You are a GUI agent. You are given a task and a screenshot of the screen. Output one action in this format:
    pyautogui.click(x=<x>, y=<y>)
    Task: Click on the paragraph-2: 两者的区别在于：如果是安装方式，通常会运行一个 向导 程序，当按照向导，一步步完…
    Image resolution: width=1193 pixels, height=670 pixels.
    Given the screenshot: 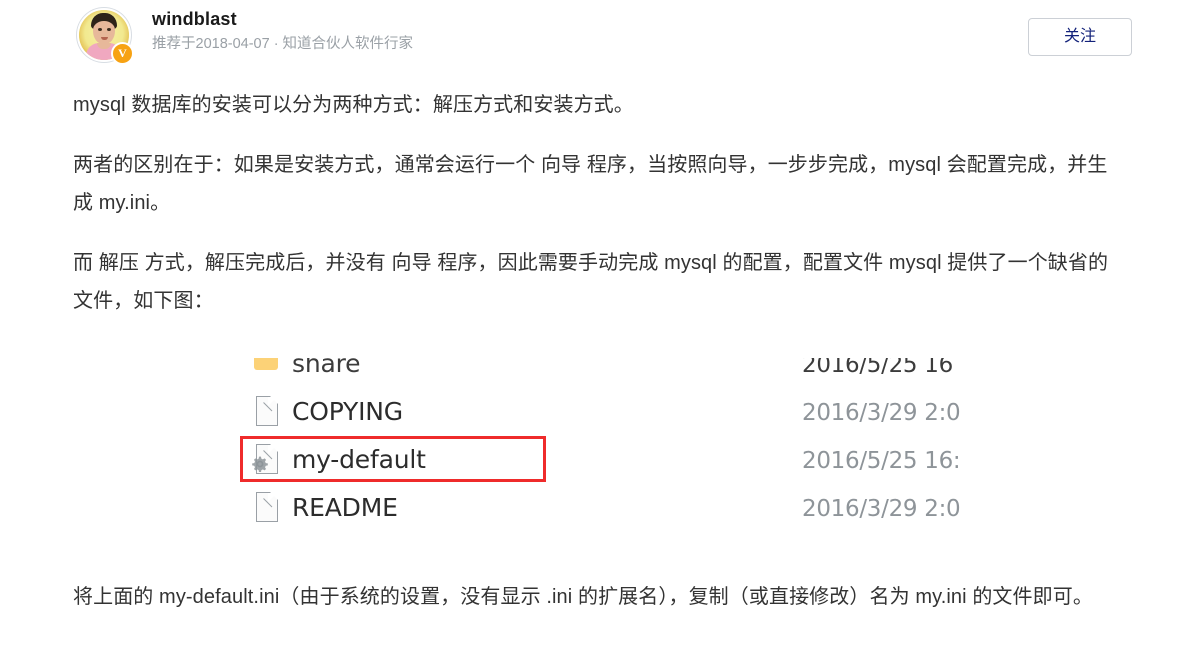 What is the action you would take?
    pyautogui.click(x=590, y=184)
    